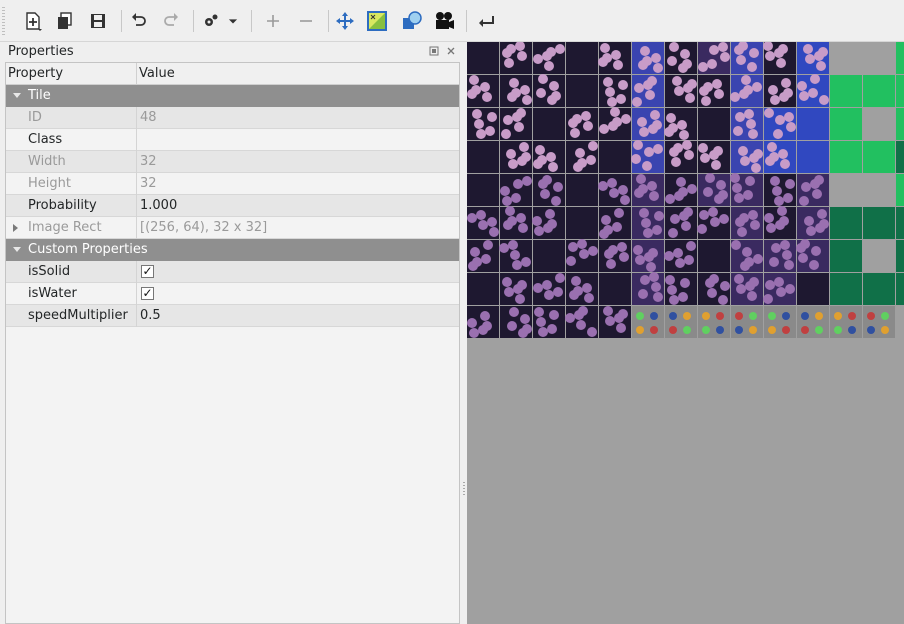  I want to click on property-name: Class, so click(45, 139).